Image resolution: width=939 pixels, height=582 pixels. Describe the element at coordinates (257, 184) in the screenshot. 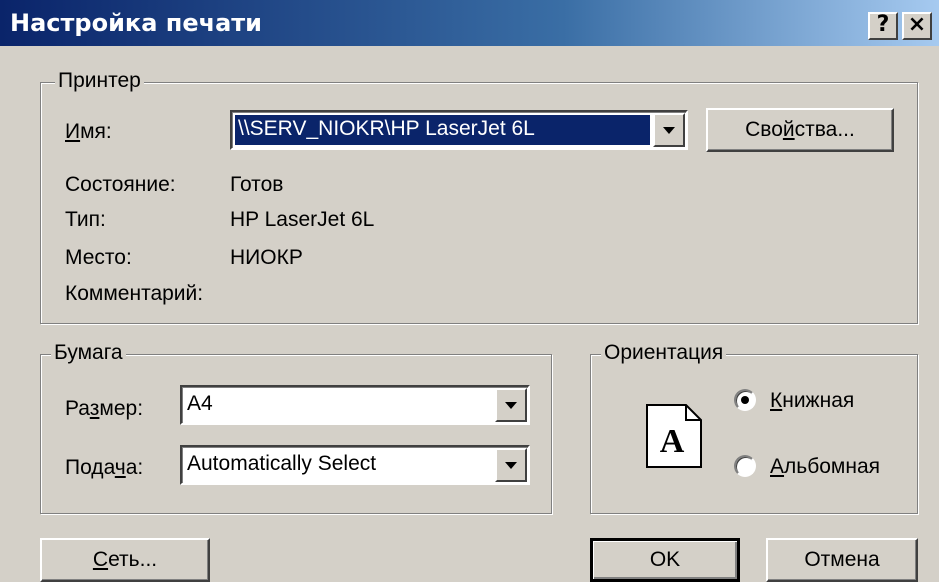

I see `status-value: Готов` at that location.